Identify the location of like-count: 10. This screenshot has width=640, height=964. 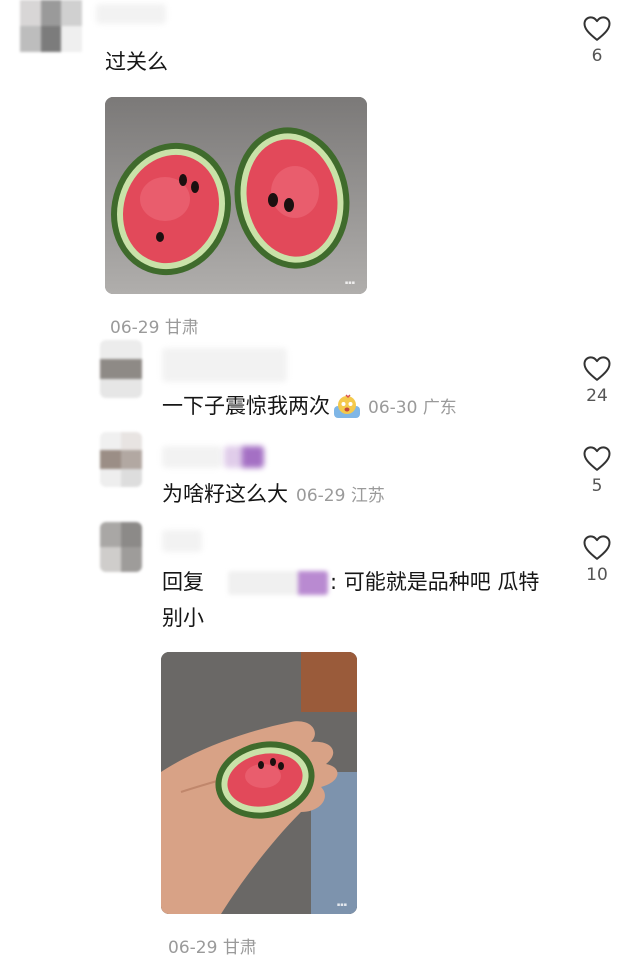
(597, 575).